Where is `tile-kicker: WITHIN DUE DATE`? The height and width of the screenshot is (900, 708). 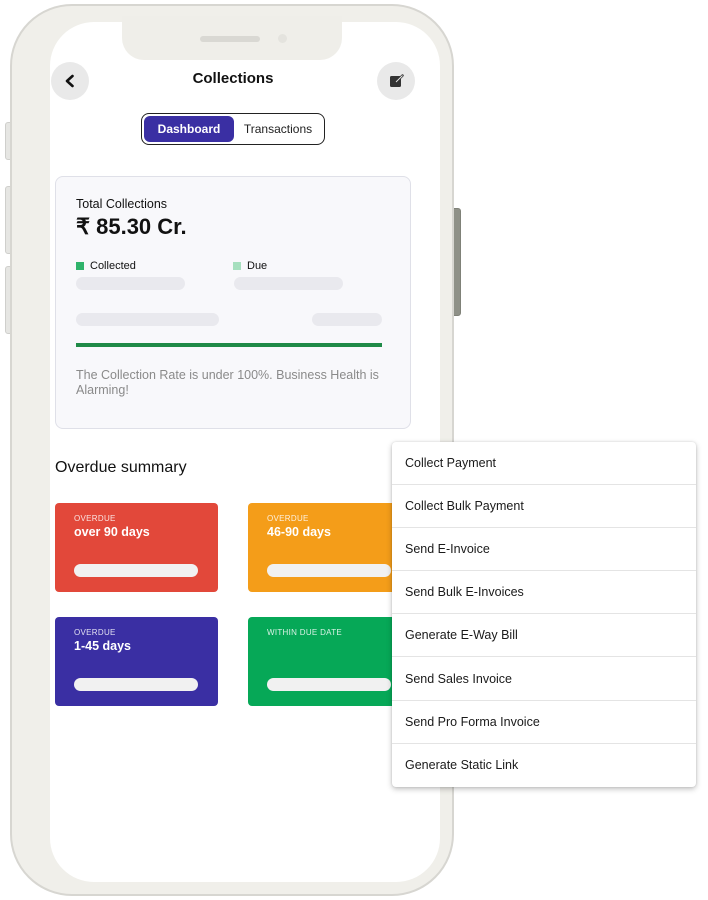 tile-kicker: WITHIN DUE DATE is located at coordinates (305, 632).